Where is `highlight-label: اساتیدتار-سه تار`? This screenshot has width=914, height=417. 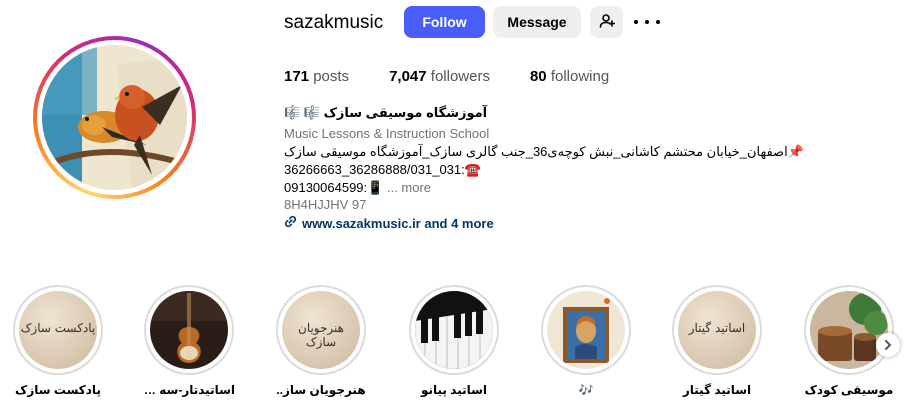
highlight-label: اساتیدتار-سه تار is located at coordinates (189, 390).